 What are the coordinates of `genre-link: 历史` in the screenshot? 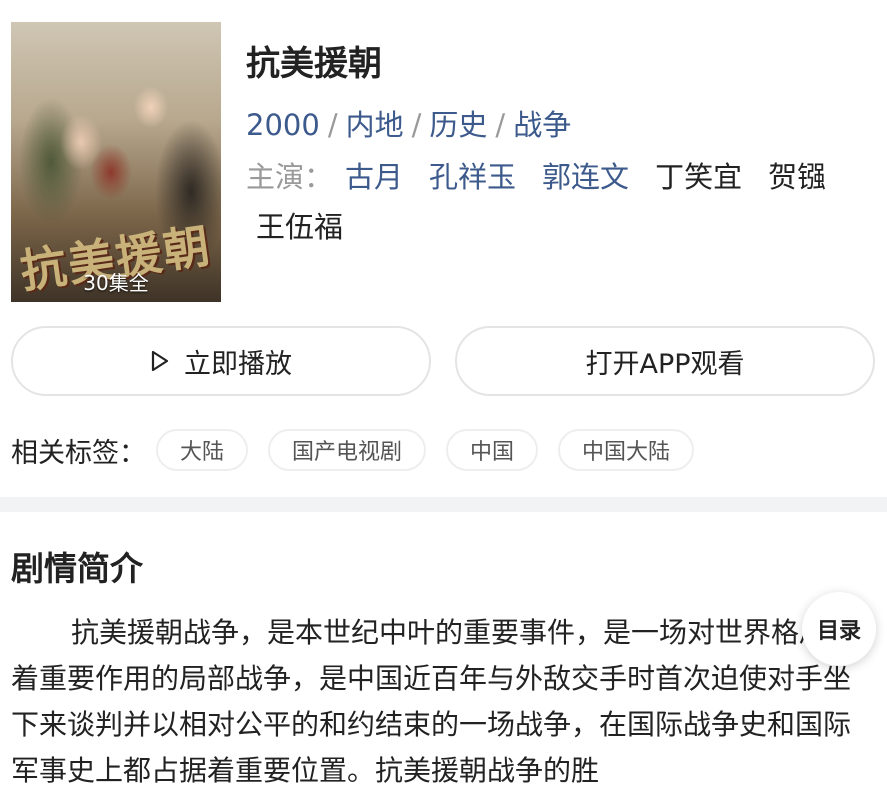 It's located at (458, 125).